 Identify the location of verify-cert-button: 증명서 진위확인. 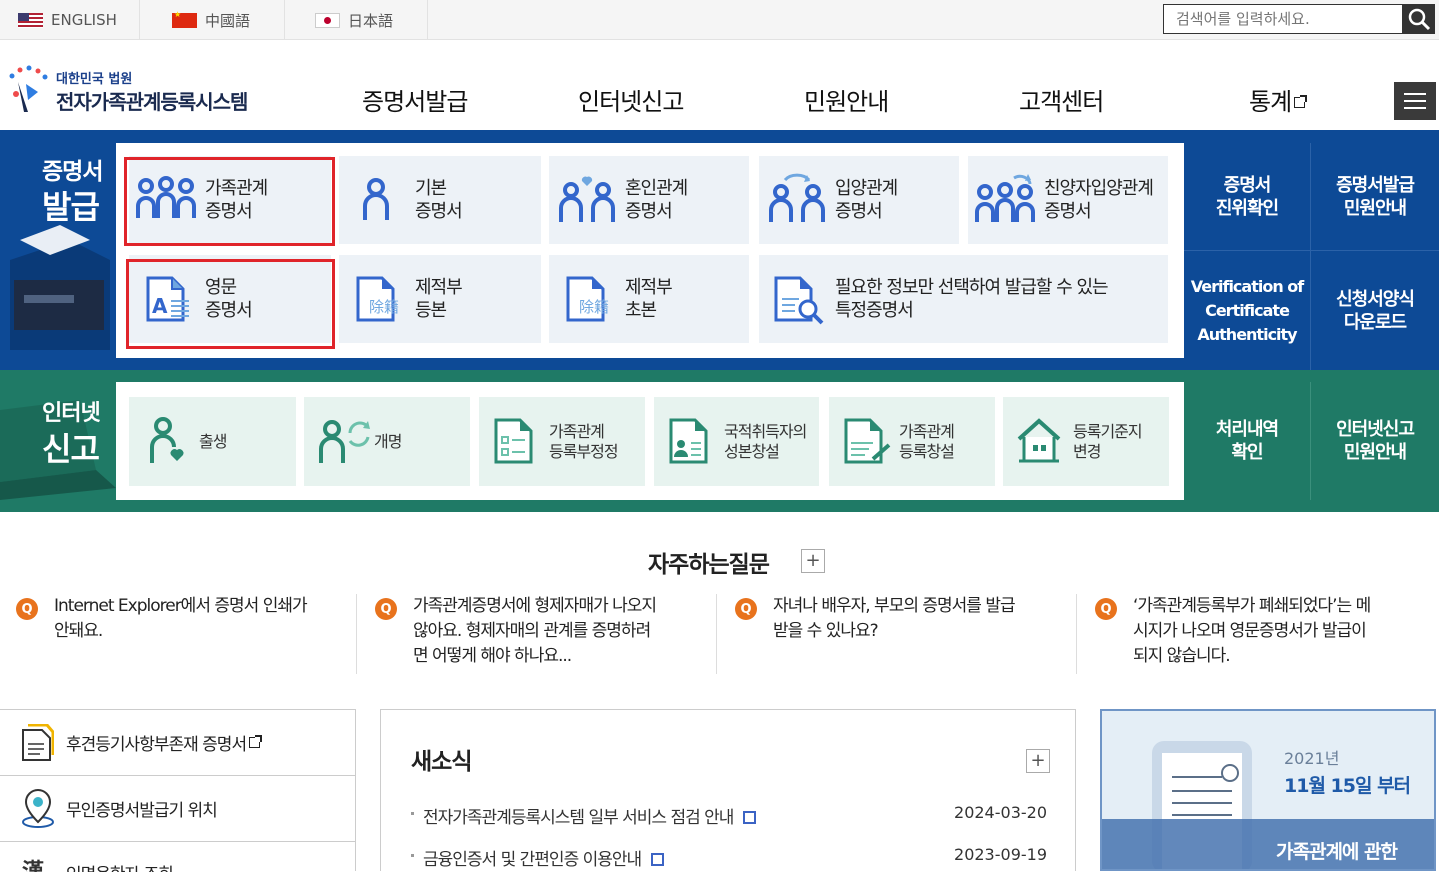
(1247, 196).